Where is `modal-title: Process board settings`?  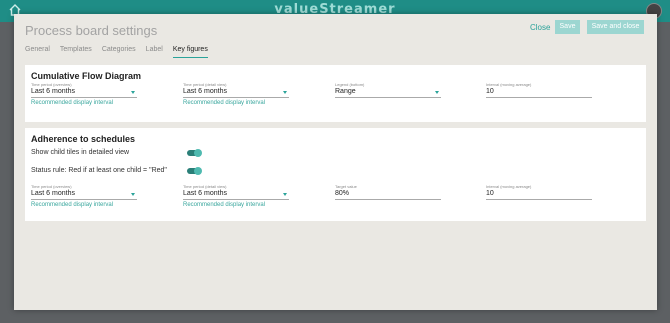 modal-title: Process board settings is located at coordinates (91, 30).